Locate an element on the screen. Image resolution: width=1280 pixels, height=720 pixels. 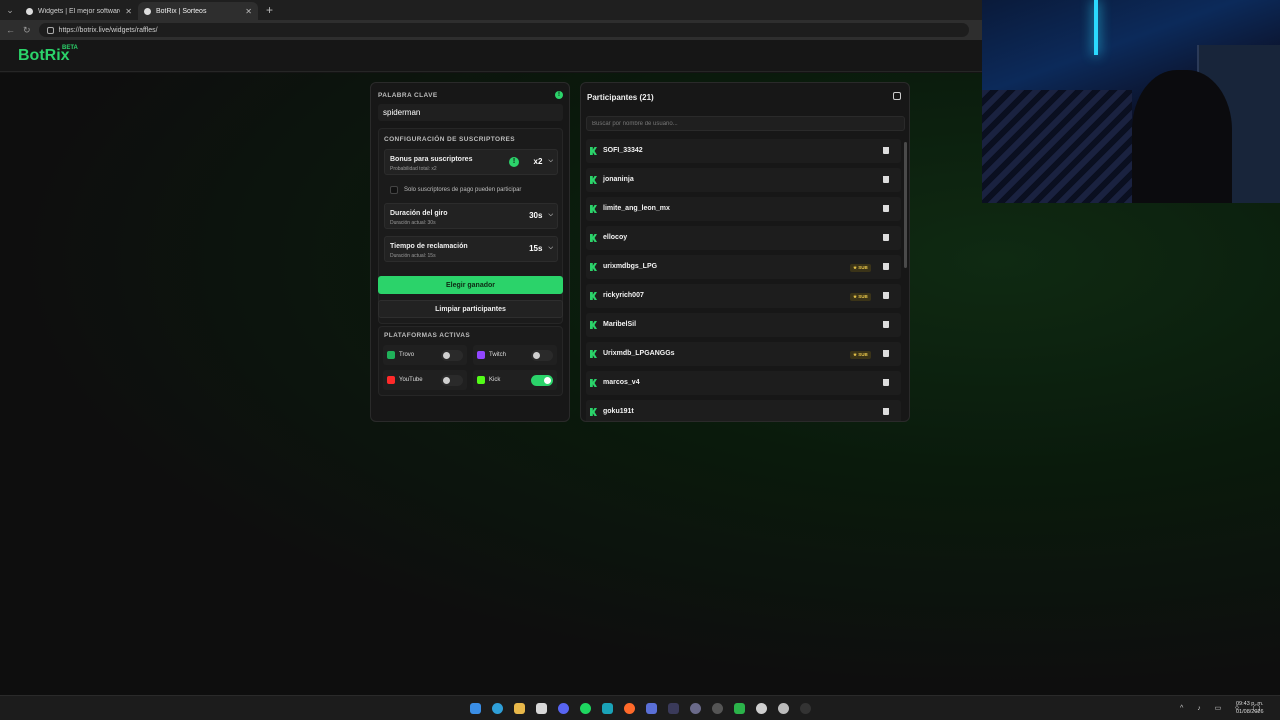
clear-participants-button: Limpiar participantes is located at coordinates (470, 309).